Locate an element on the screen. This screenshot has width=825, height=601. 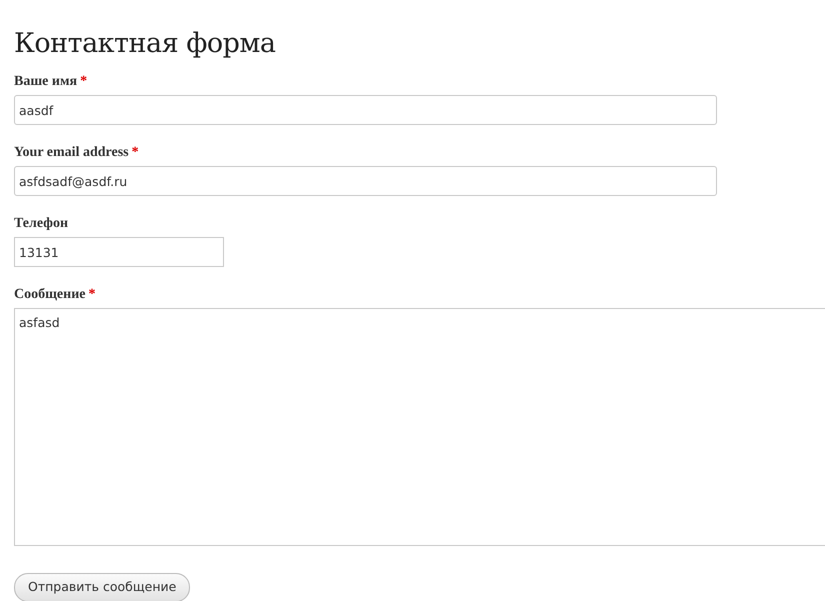
input-field: asfdsadf@asdf.ru is located at coordinates (365, 181).